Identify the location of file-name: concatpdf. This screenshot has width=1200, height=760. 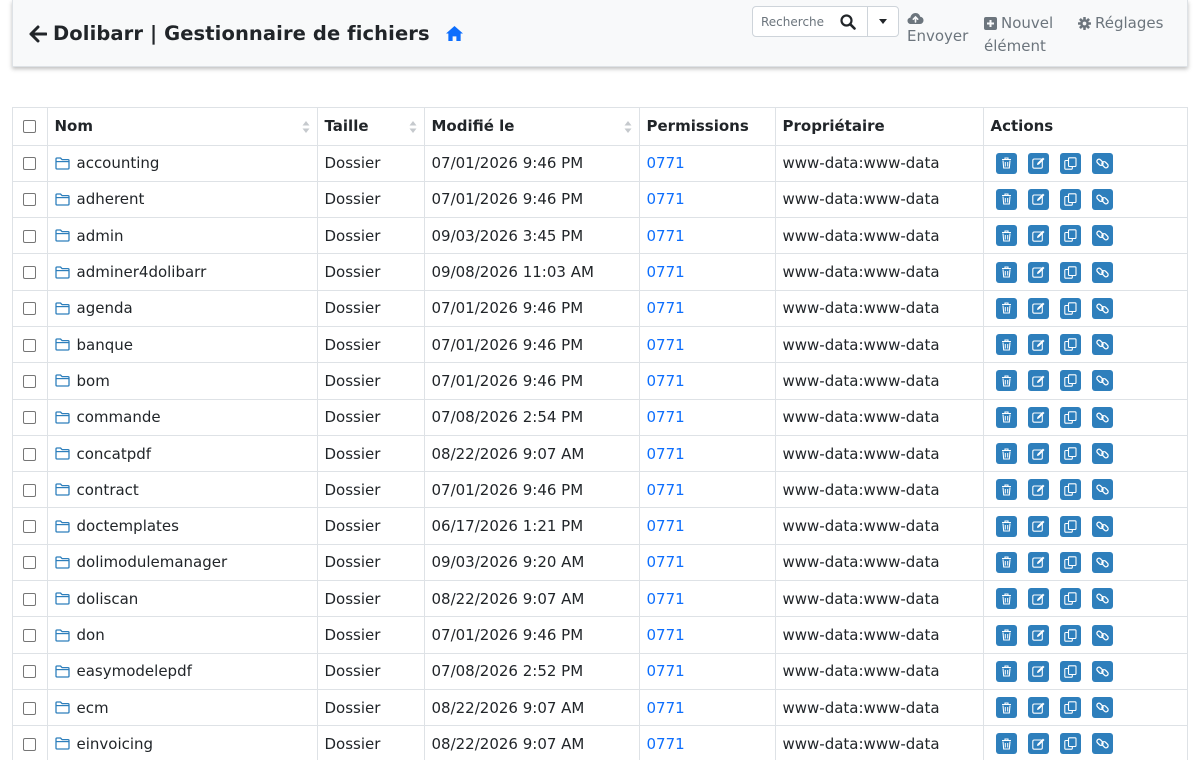
(114, 454).